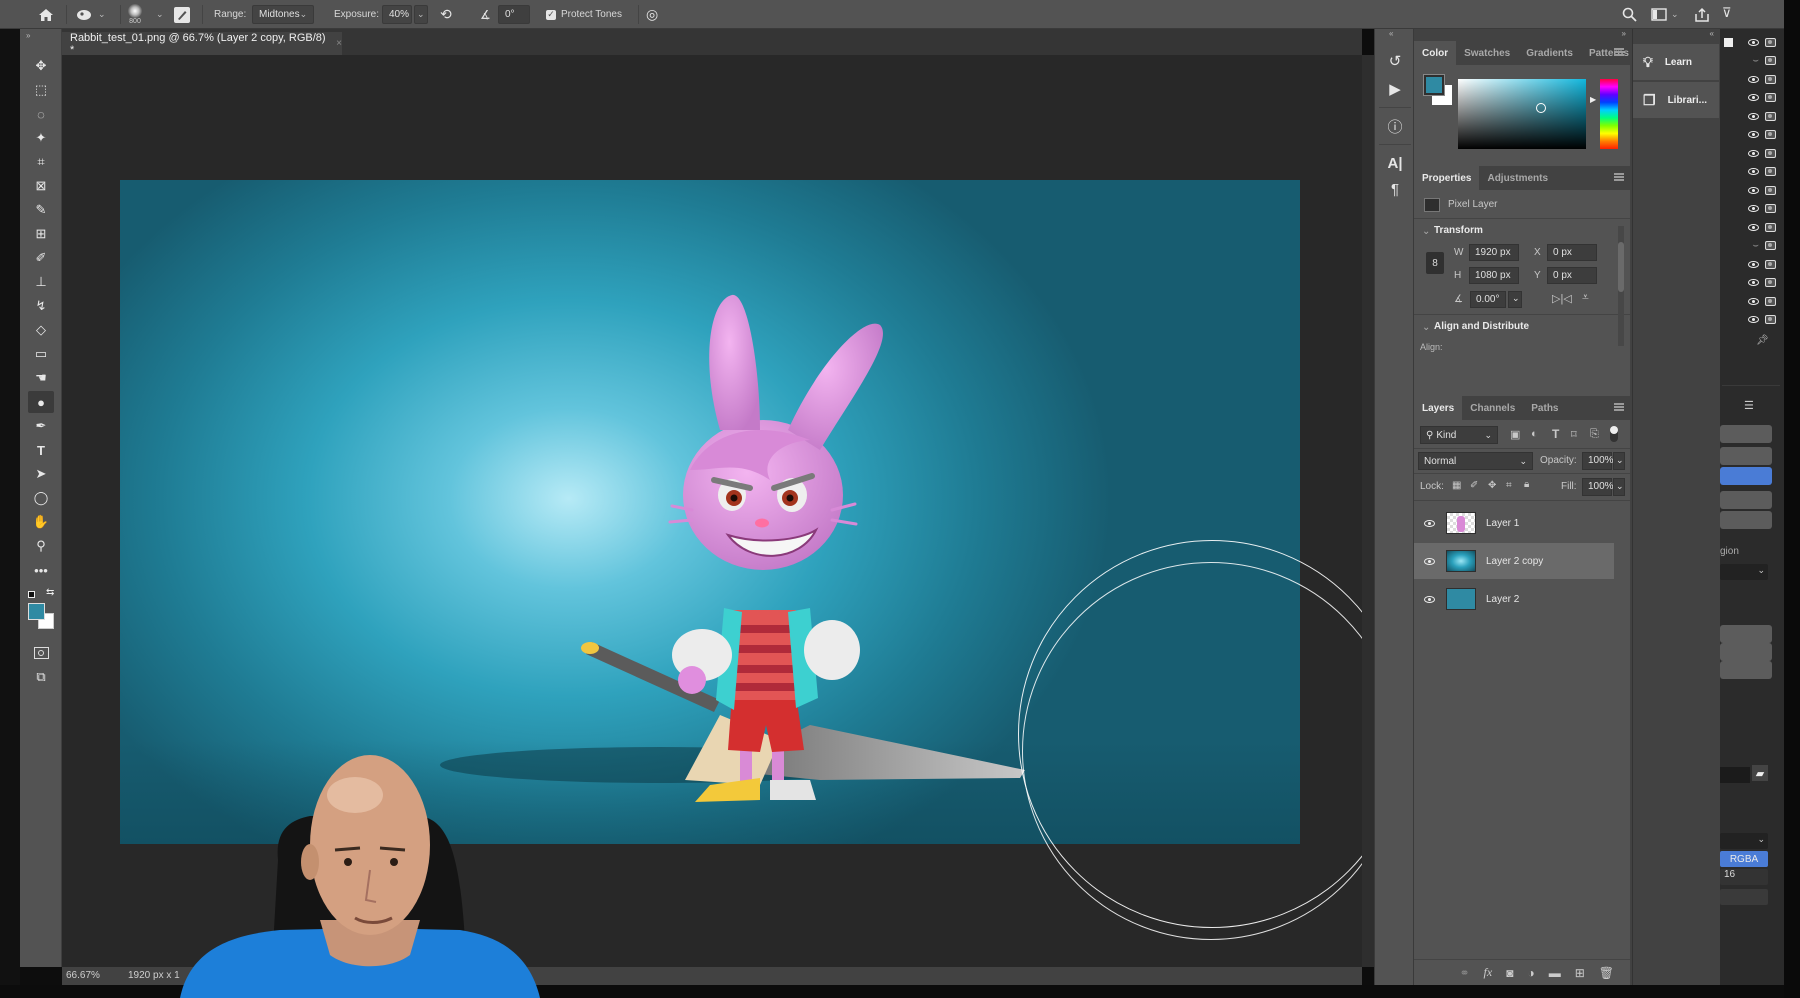  I want to click on pen-tool: ✒, so click(41, 426).